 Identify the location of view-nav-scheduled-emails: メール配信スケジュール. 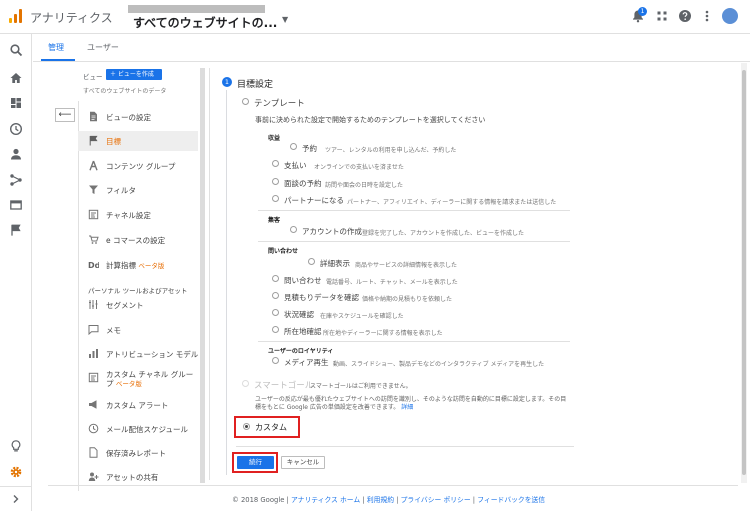
(138, 429).